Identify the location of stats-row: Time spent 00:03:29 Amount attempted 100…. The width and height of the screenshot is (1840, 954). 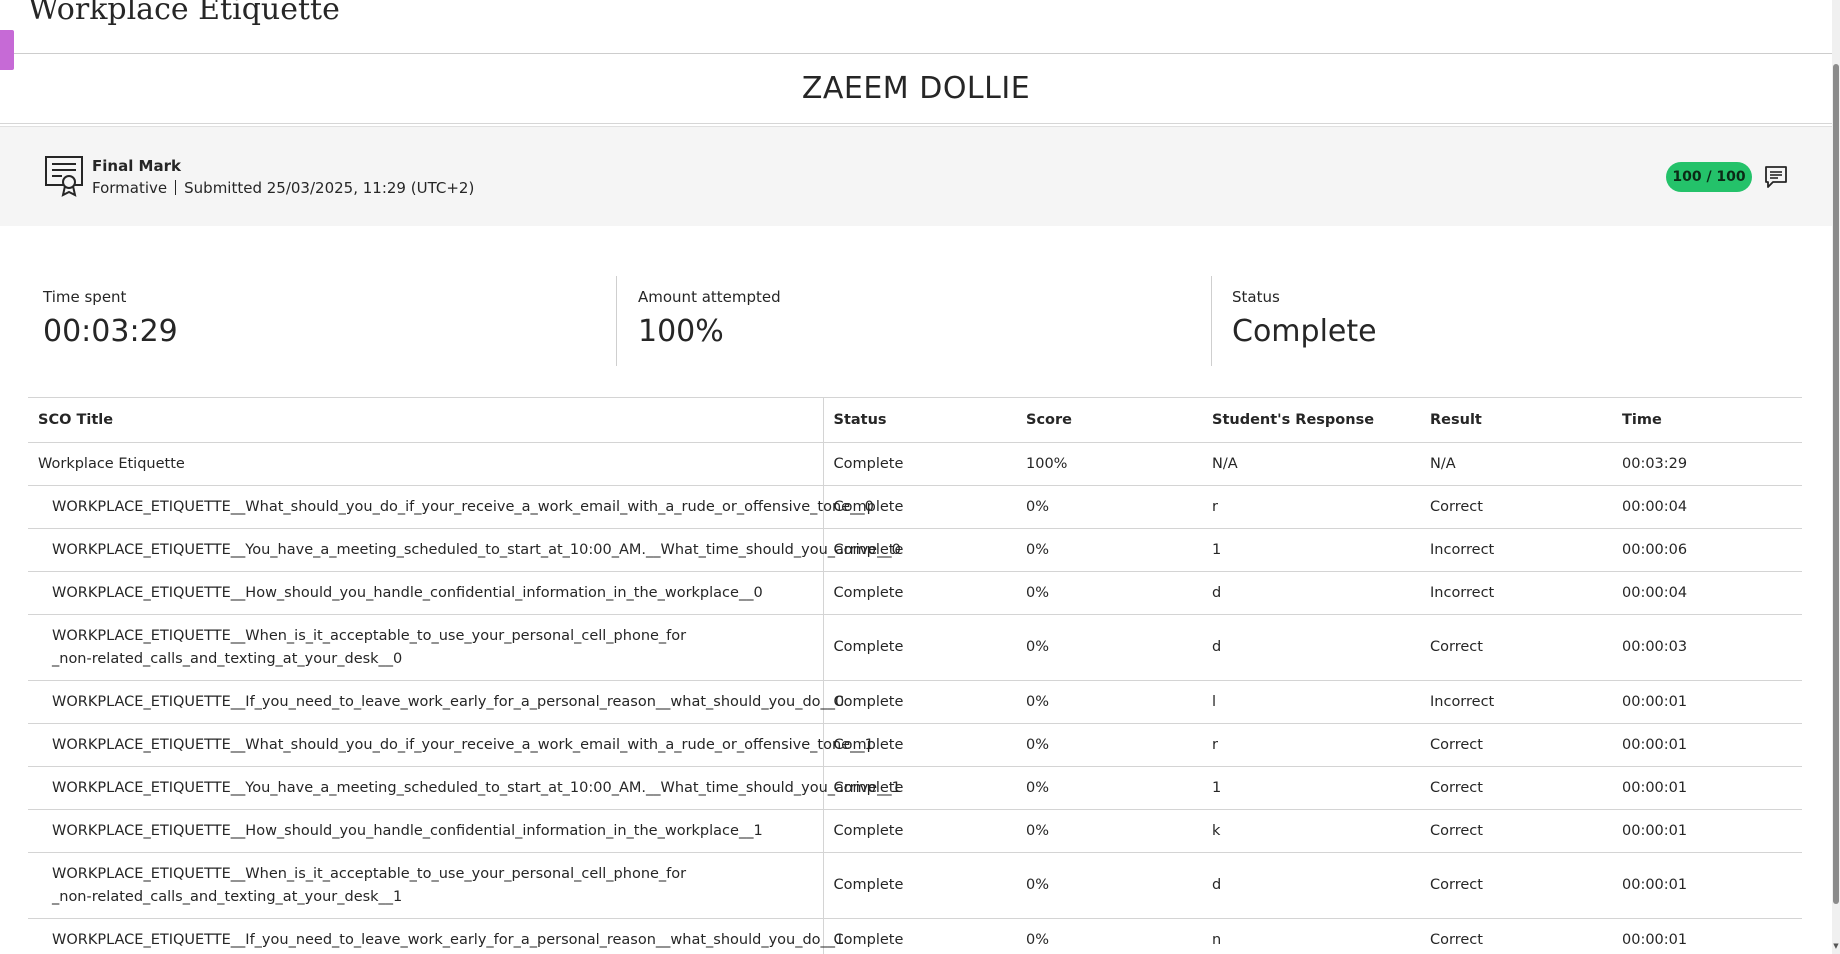
(916, 321).